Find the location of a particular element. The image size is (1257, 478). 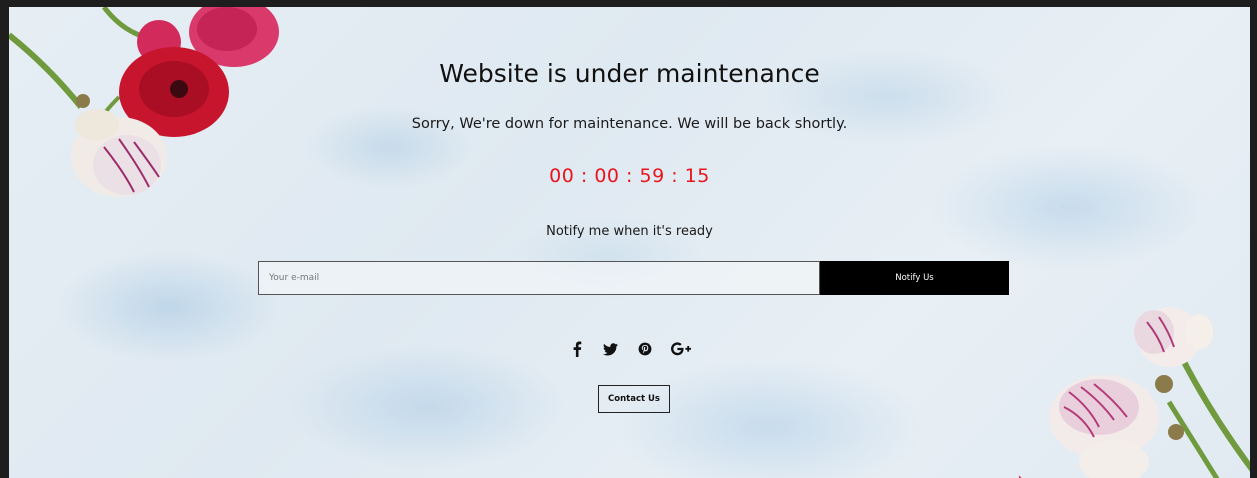

contact-us-button: Contact Us is located at coordinates (634, 399).